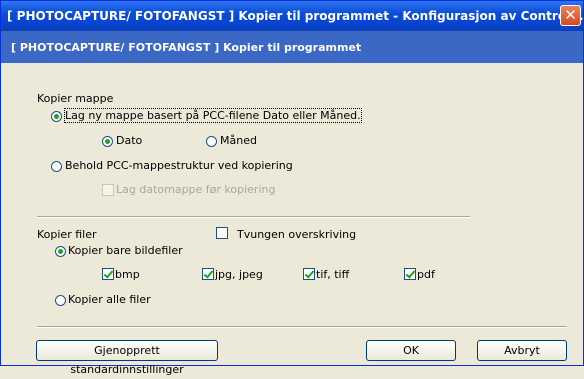 The width and height of the screenshot is (584, 379). What do you see at coordinates (67, 234) in the screenshot?
I see `kopier-filer-label: Kopier filer` at bounding box center [67, 234].